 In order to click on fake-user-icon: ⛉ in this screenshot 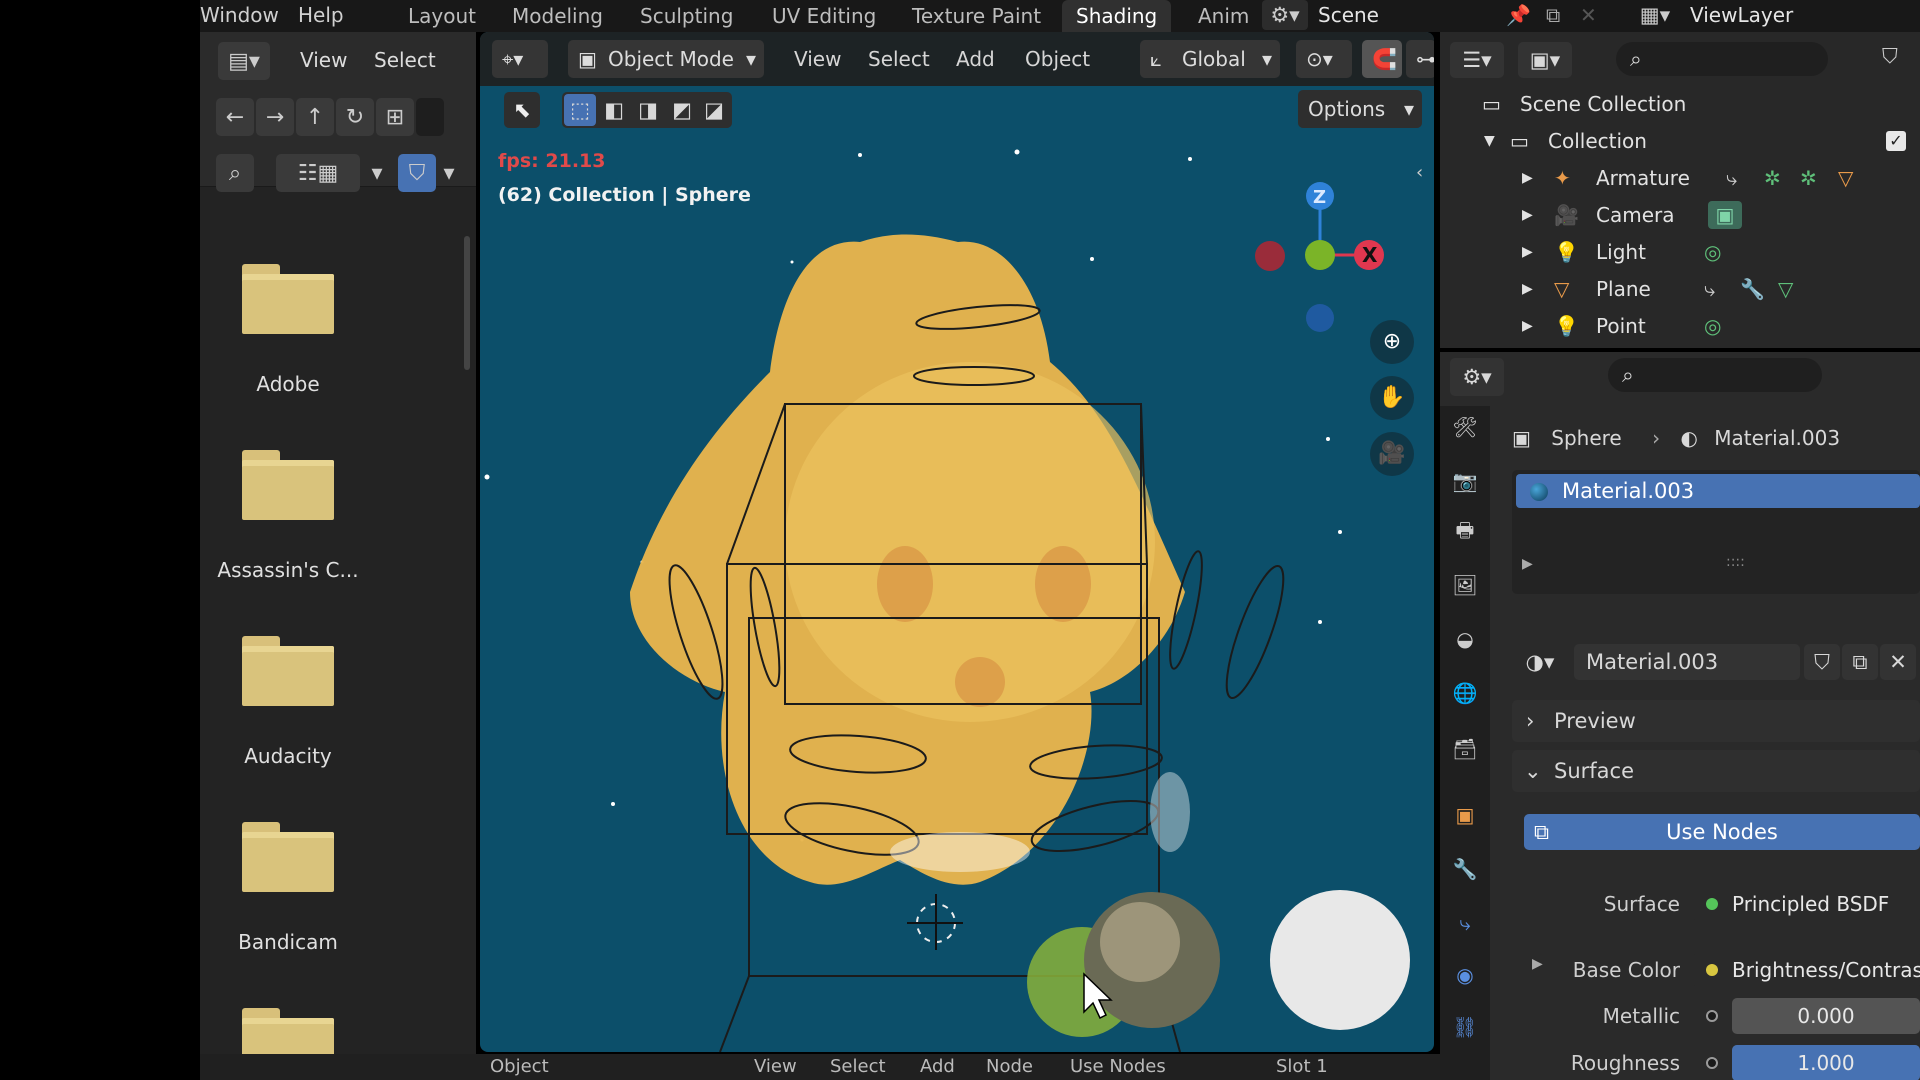, I will do `click(1822, 662)`.